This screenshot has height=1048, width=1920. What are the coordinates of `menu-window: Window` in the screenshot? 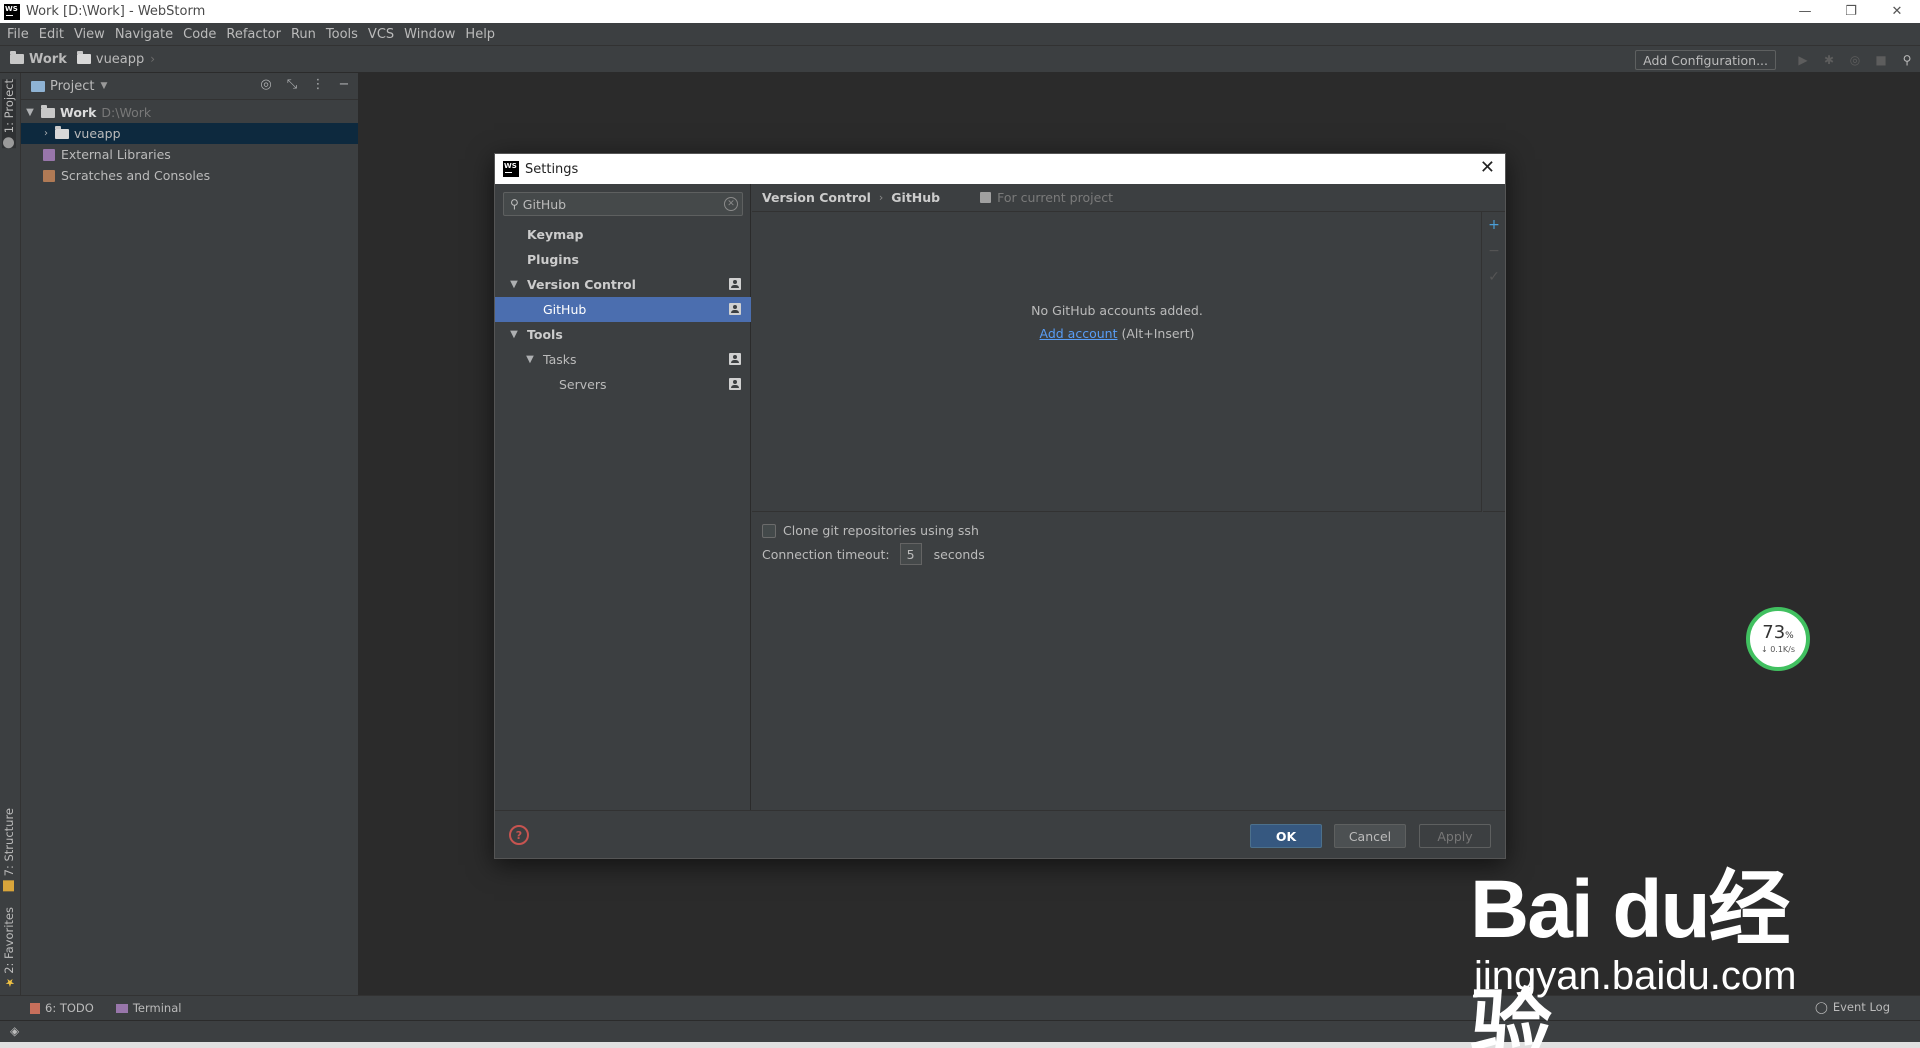 It's located at (429, 34).